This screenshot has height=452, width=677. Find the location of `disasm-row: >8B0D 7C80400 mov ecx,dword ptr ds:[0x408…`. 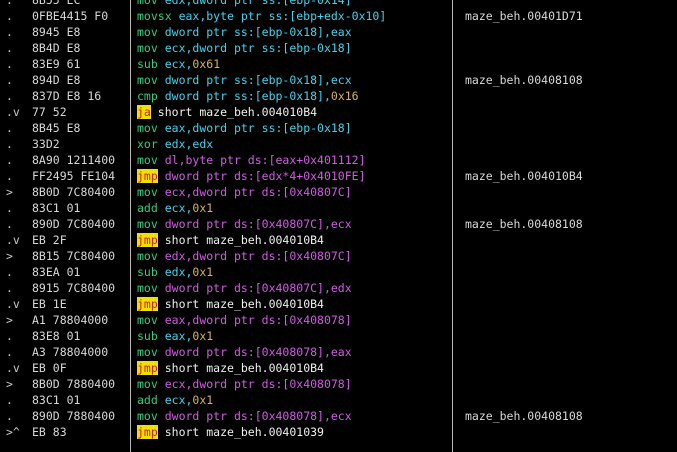

disasm-row: >8B0D 7C80400 mov ecx,dword ptr ds:[0x408… is located at coordinates (338, 192).